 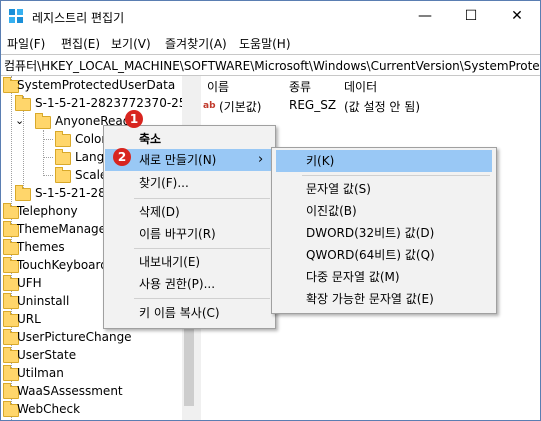 What do you see at coordinates (29, 283) in the screenshot?
I see `tree-node-label: UFH` at bounding box center [29, 283].